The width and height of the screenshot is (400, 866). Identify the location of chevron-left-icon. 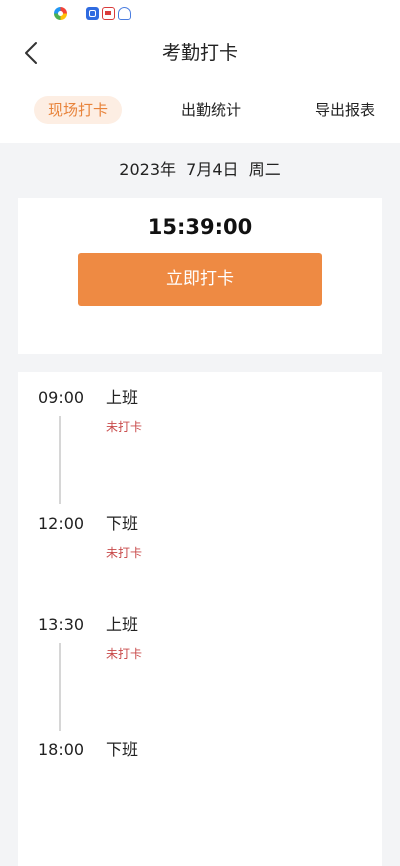
(31, 53).